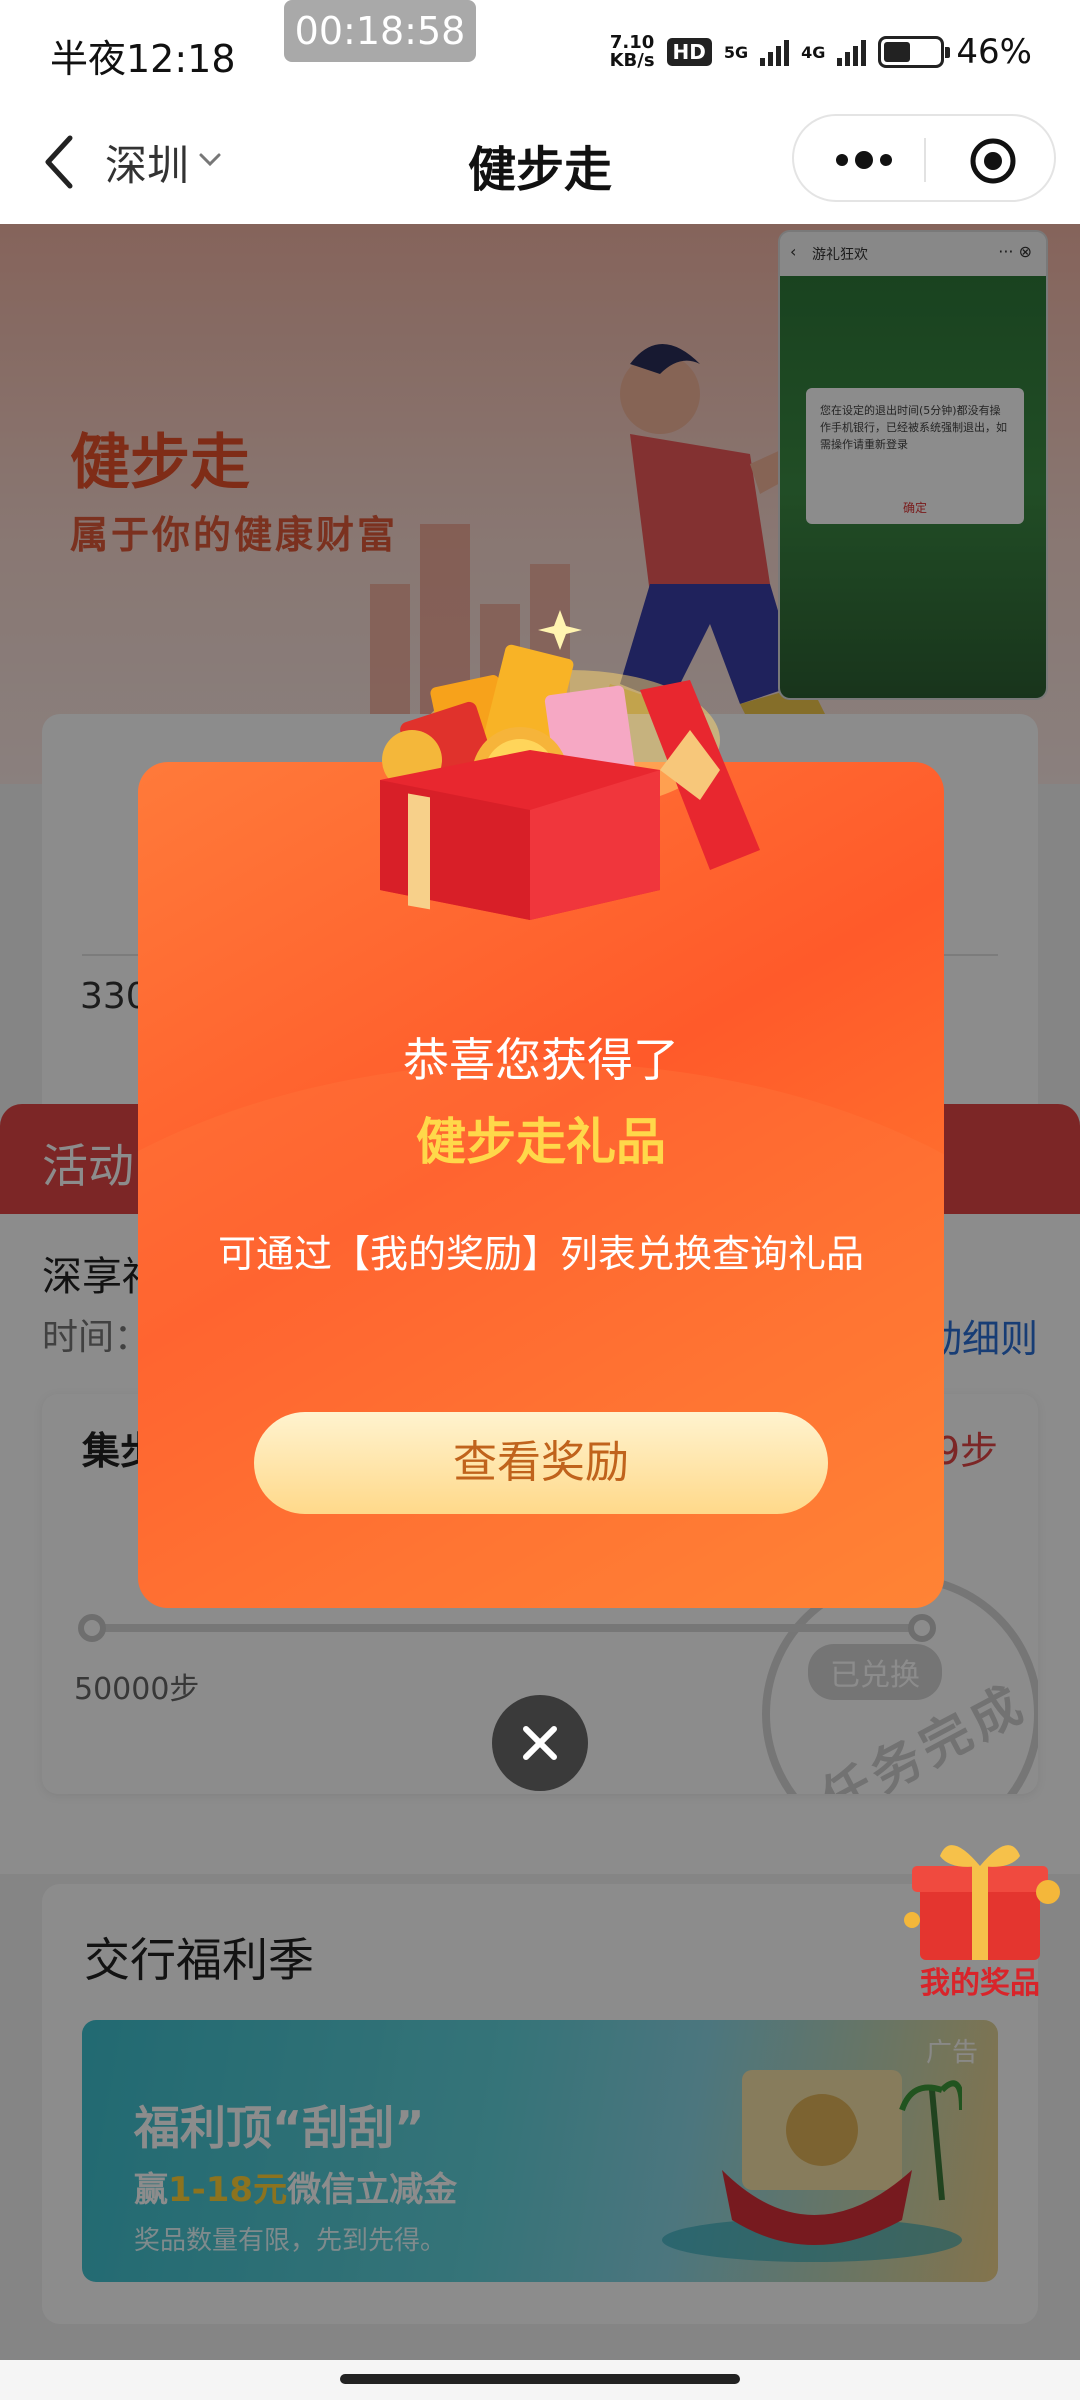  Describe the element at coordinates (980, 1983) in the screenshot. I see `my-prizes-label: 我的奖品` at that location.